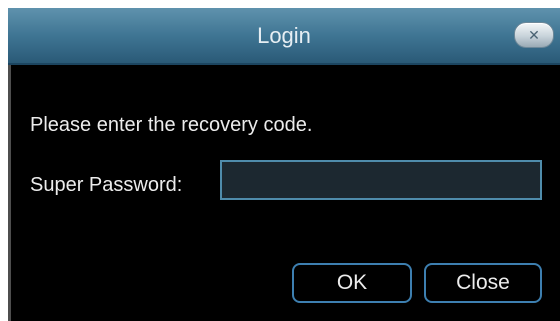 Image resolution: width=560 pixels, height=321 pixels. I want to click on ok-button: OK, so click(352, 283).